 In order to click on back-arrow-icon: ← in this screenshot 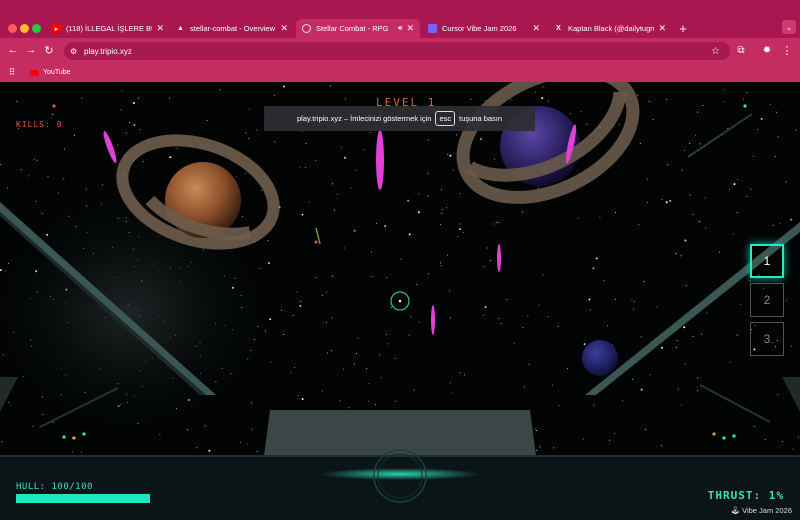, I will do `click(13, 50)`.